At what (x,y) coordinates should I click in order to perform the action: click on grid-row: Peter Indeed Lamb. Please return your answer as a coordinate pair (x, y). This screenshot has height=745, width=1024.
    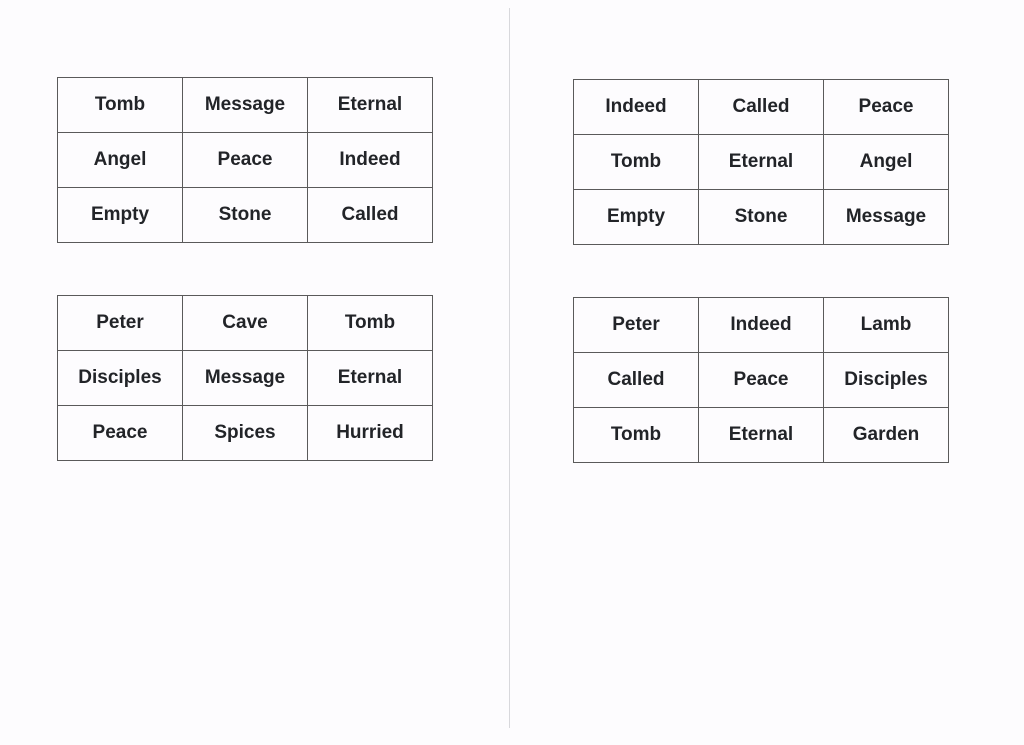
    Looking at the image, I should click on (761, 325).